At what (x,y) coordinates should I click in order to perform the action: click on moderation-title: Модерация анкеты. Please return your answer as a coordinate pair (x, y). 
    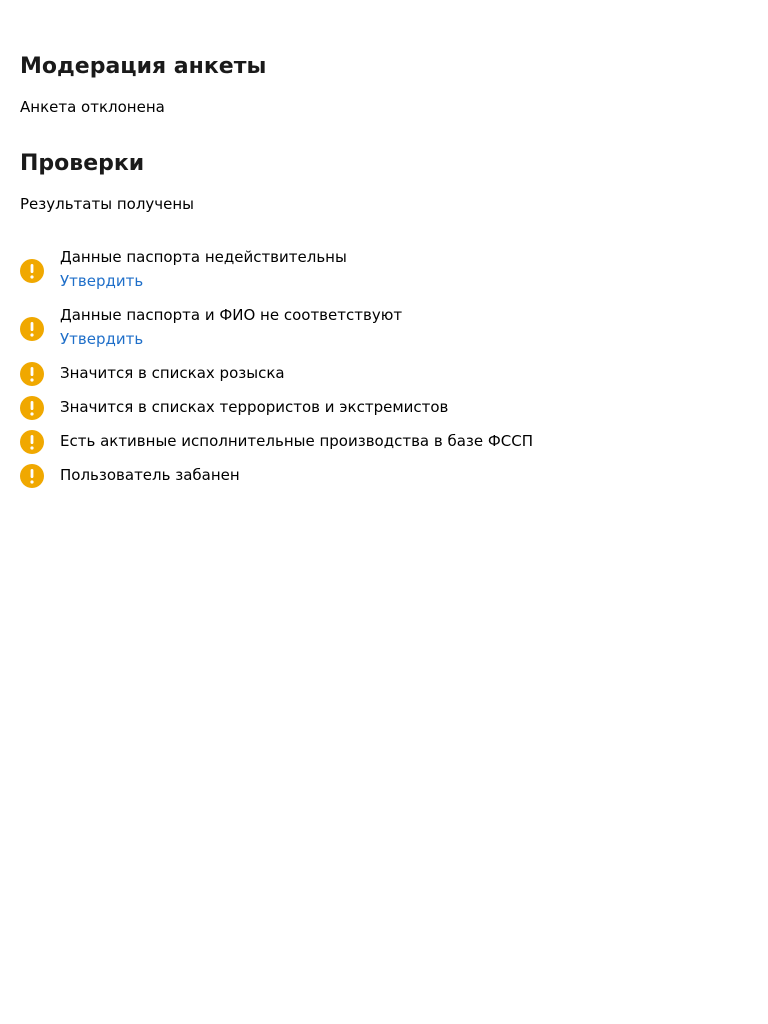
    Looking at the image, I should click on (143, 66).